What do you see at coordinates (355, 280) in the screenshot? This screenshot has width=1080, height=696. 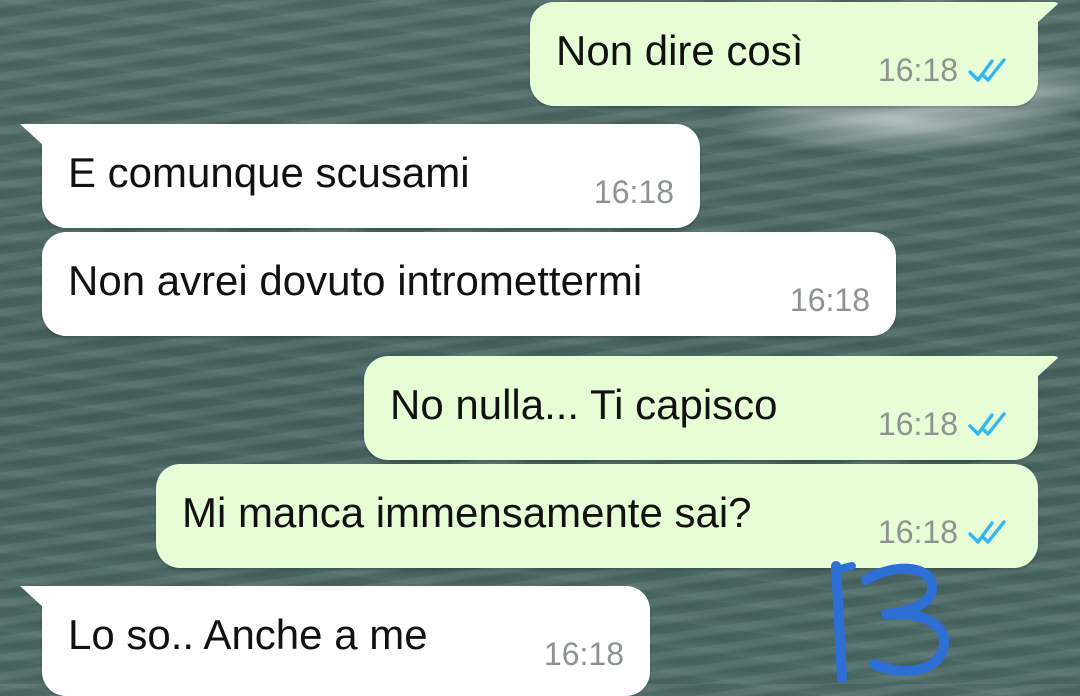 I see `message-text: Non avrei dovuto intromettermi` at bounding box center [355, 280].